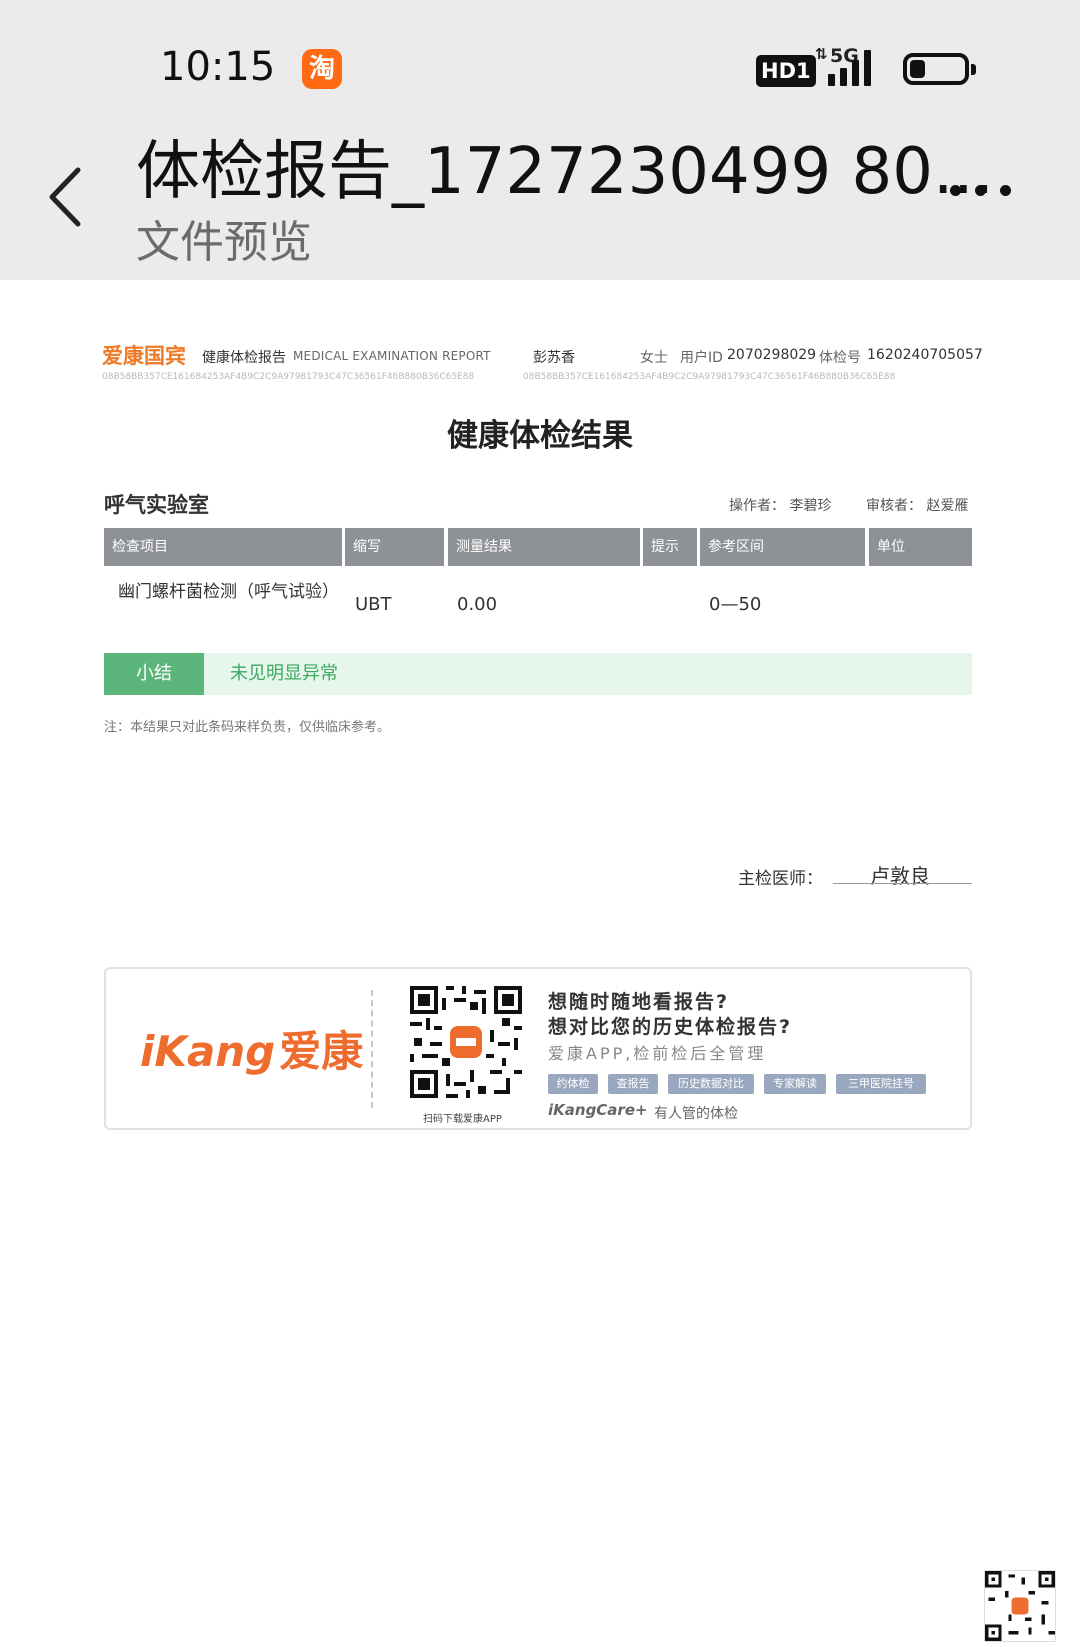 The height and width of the screenshot is (1647, 1080). I want to click on exam-no-value: 1620240705057, so click(925, 355).